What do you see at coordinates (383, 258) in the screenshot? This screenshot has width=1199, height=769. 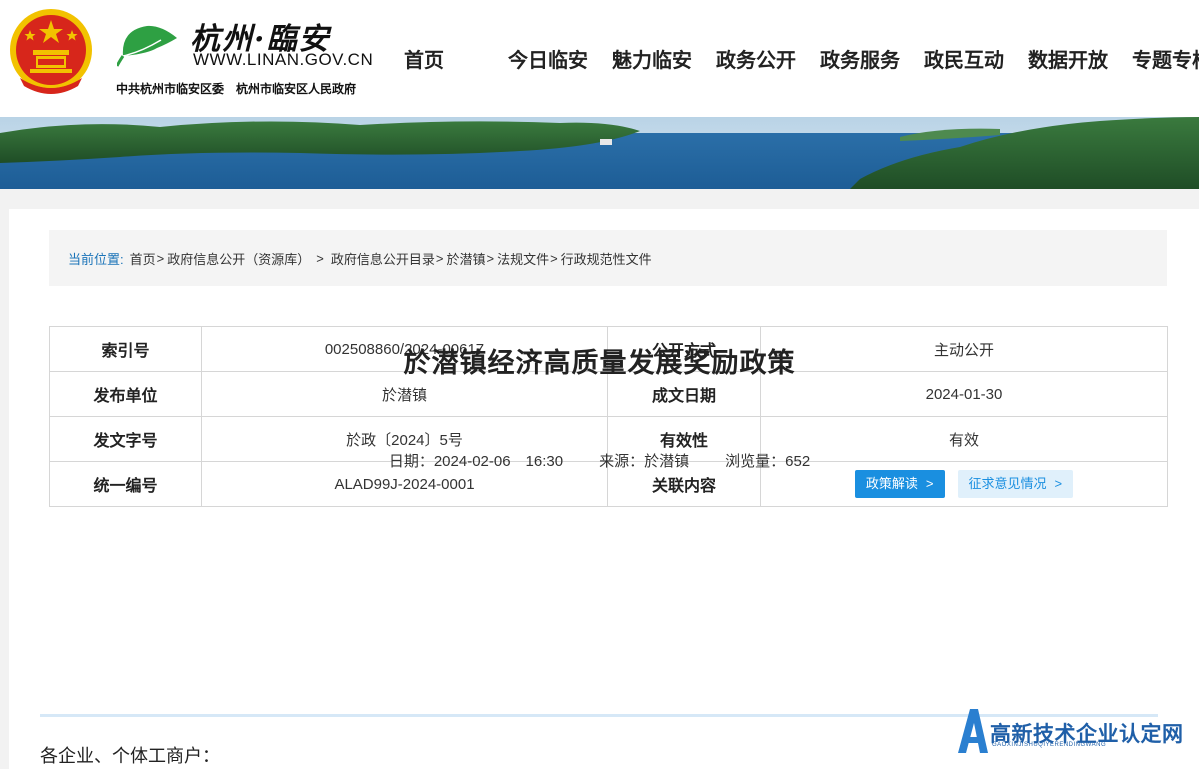 I see `breadcrumb-link-catalog: 政府信息公开目录` at bounding box center [383, 258].